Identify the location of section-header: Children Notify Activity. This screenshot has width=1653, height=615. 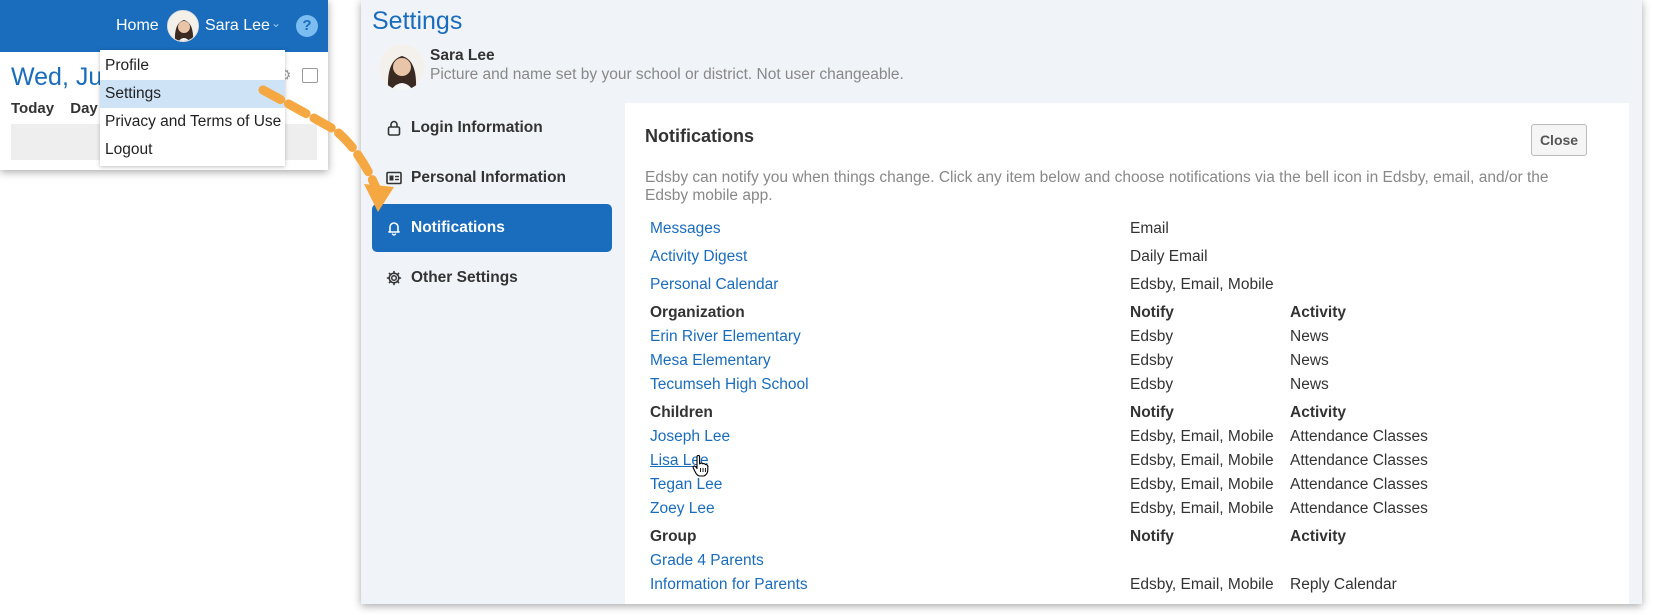
(1130, 416).